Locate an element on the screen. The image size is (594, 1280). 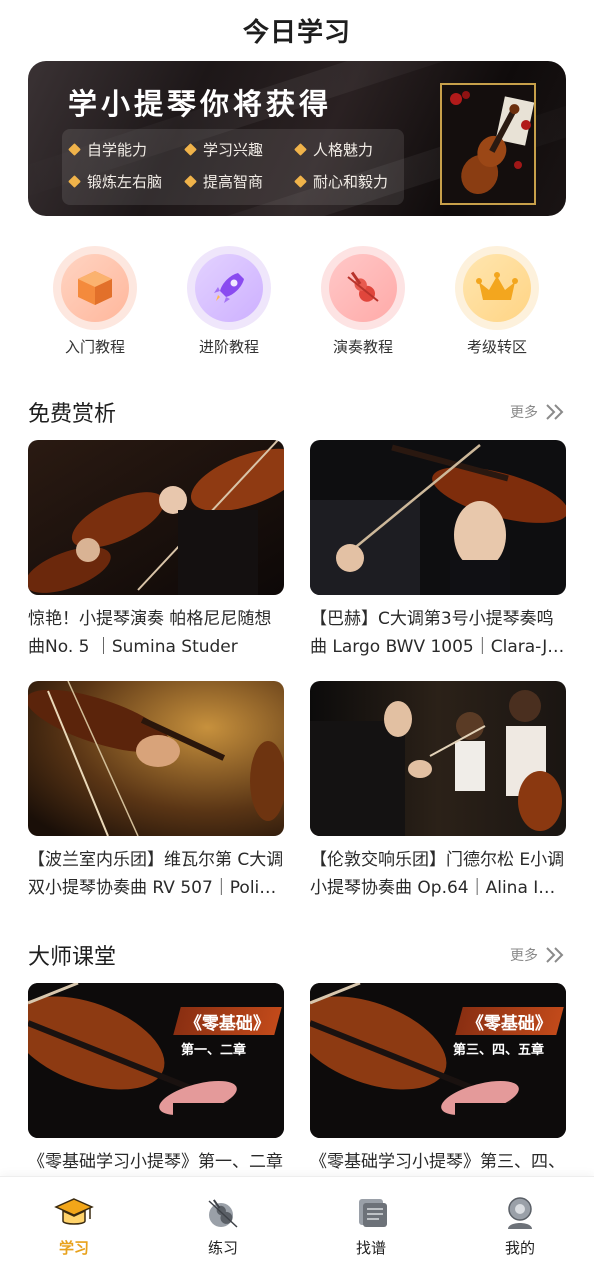
video-card: 惊艳！小提琴演奏 帕格尼尼随想曲No. 5 ｜Sumina Studer is located at coordinates (156, 550).